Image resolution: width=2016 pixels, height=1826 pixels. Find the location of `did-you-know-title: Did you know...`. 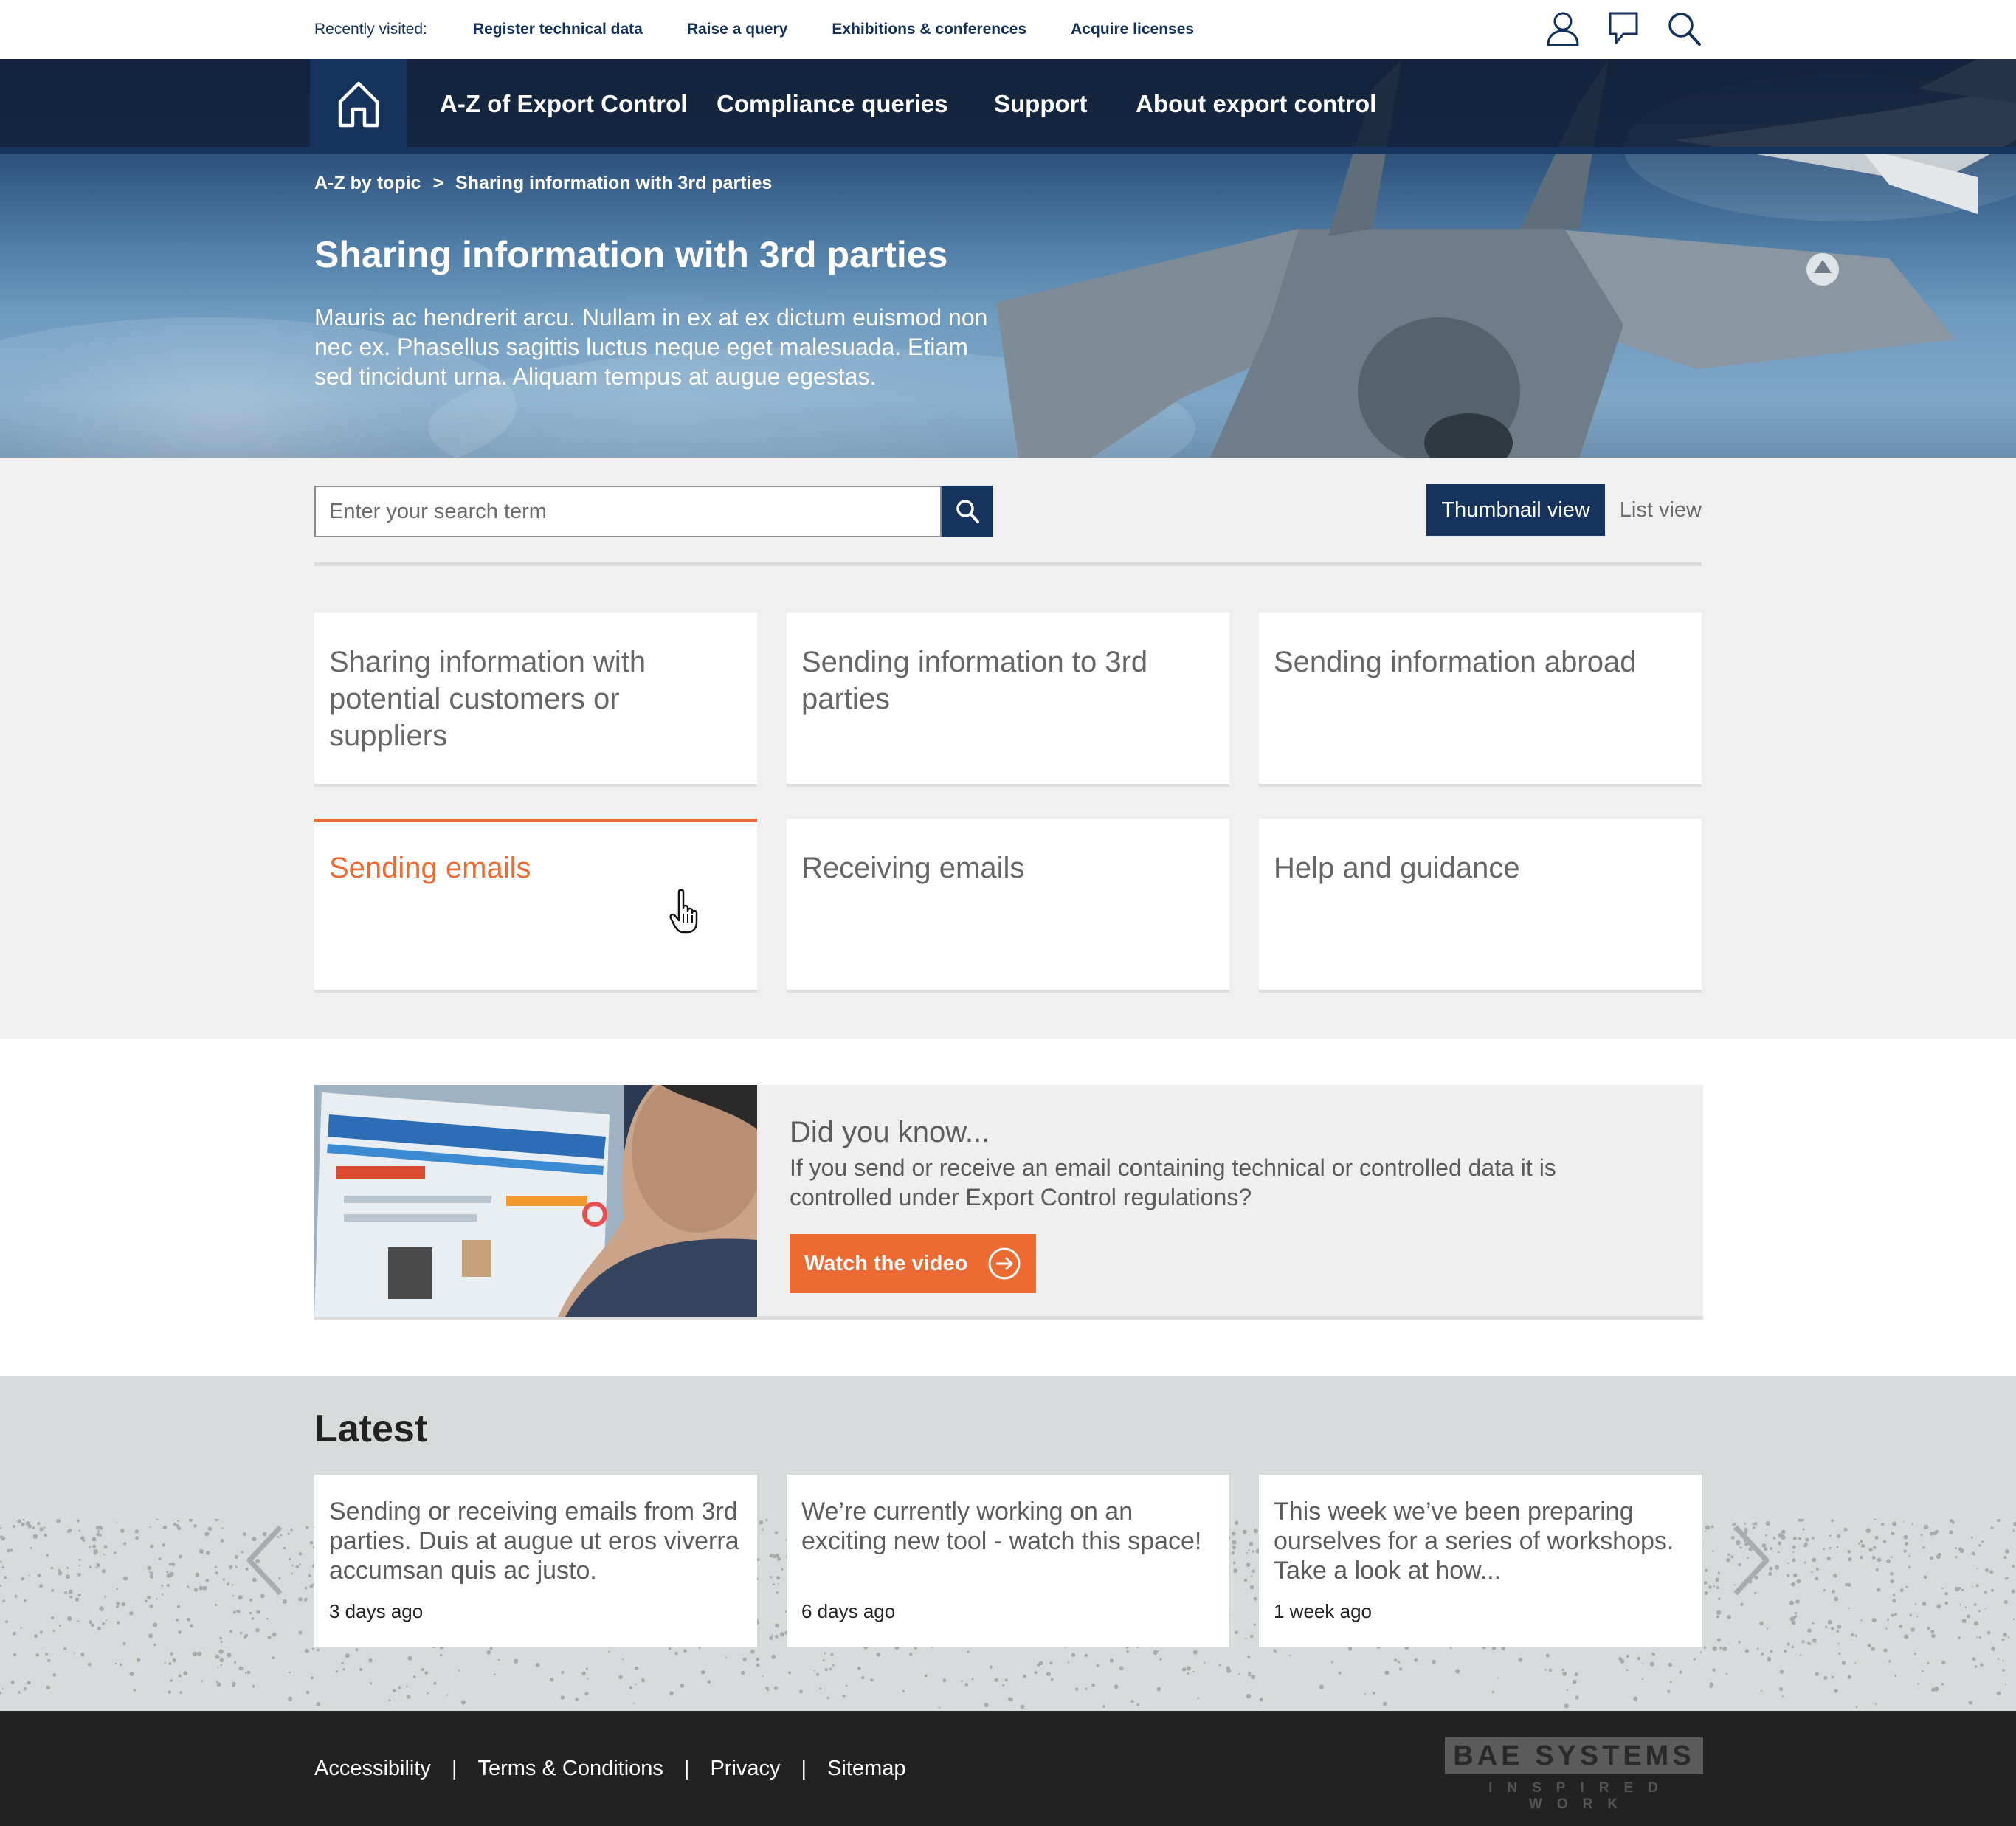

did-you-know-title: Did you know... is located at coordinates (890, 1132).